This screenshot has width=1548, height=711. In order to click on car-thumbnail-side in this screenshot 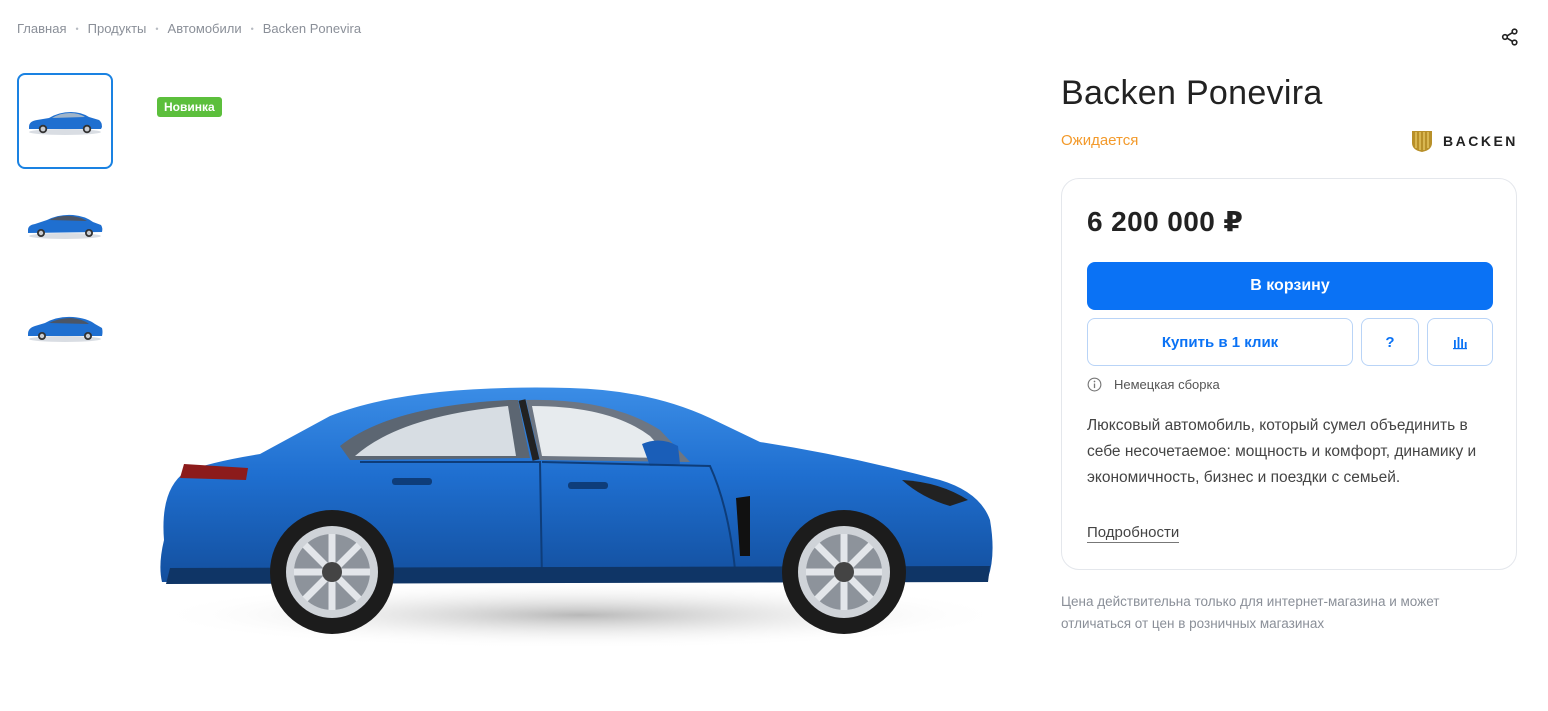, I will do `click(65, 123)`.